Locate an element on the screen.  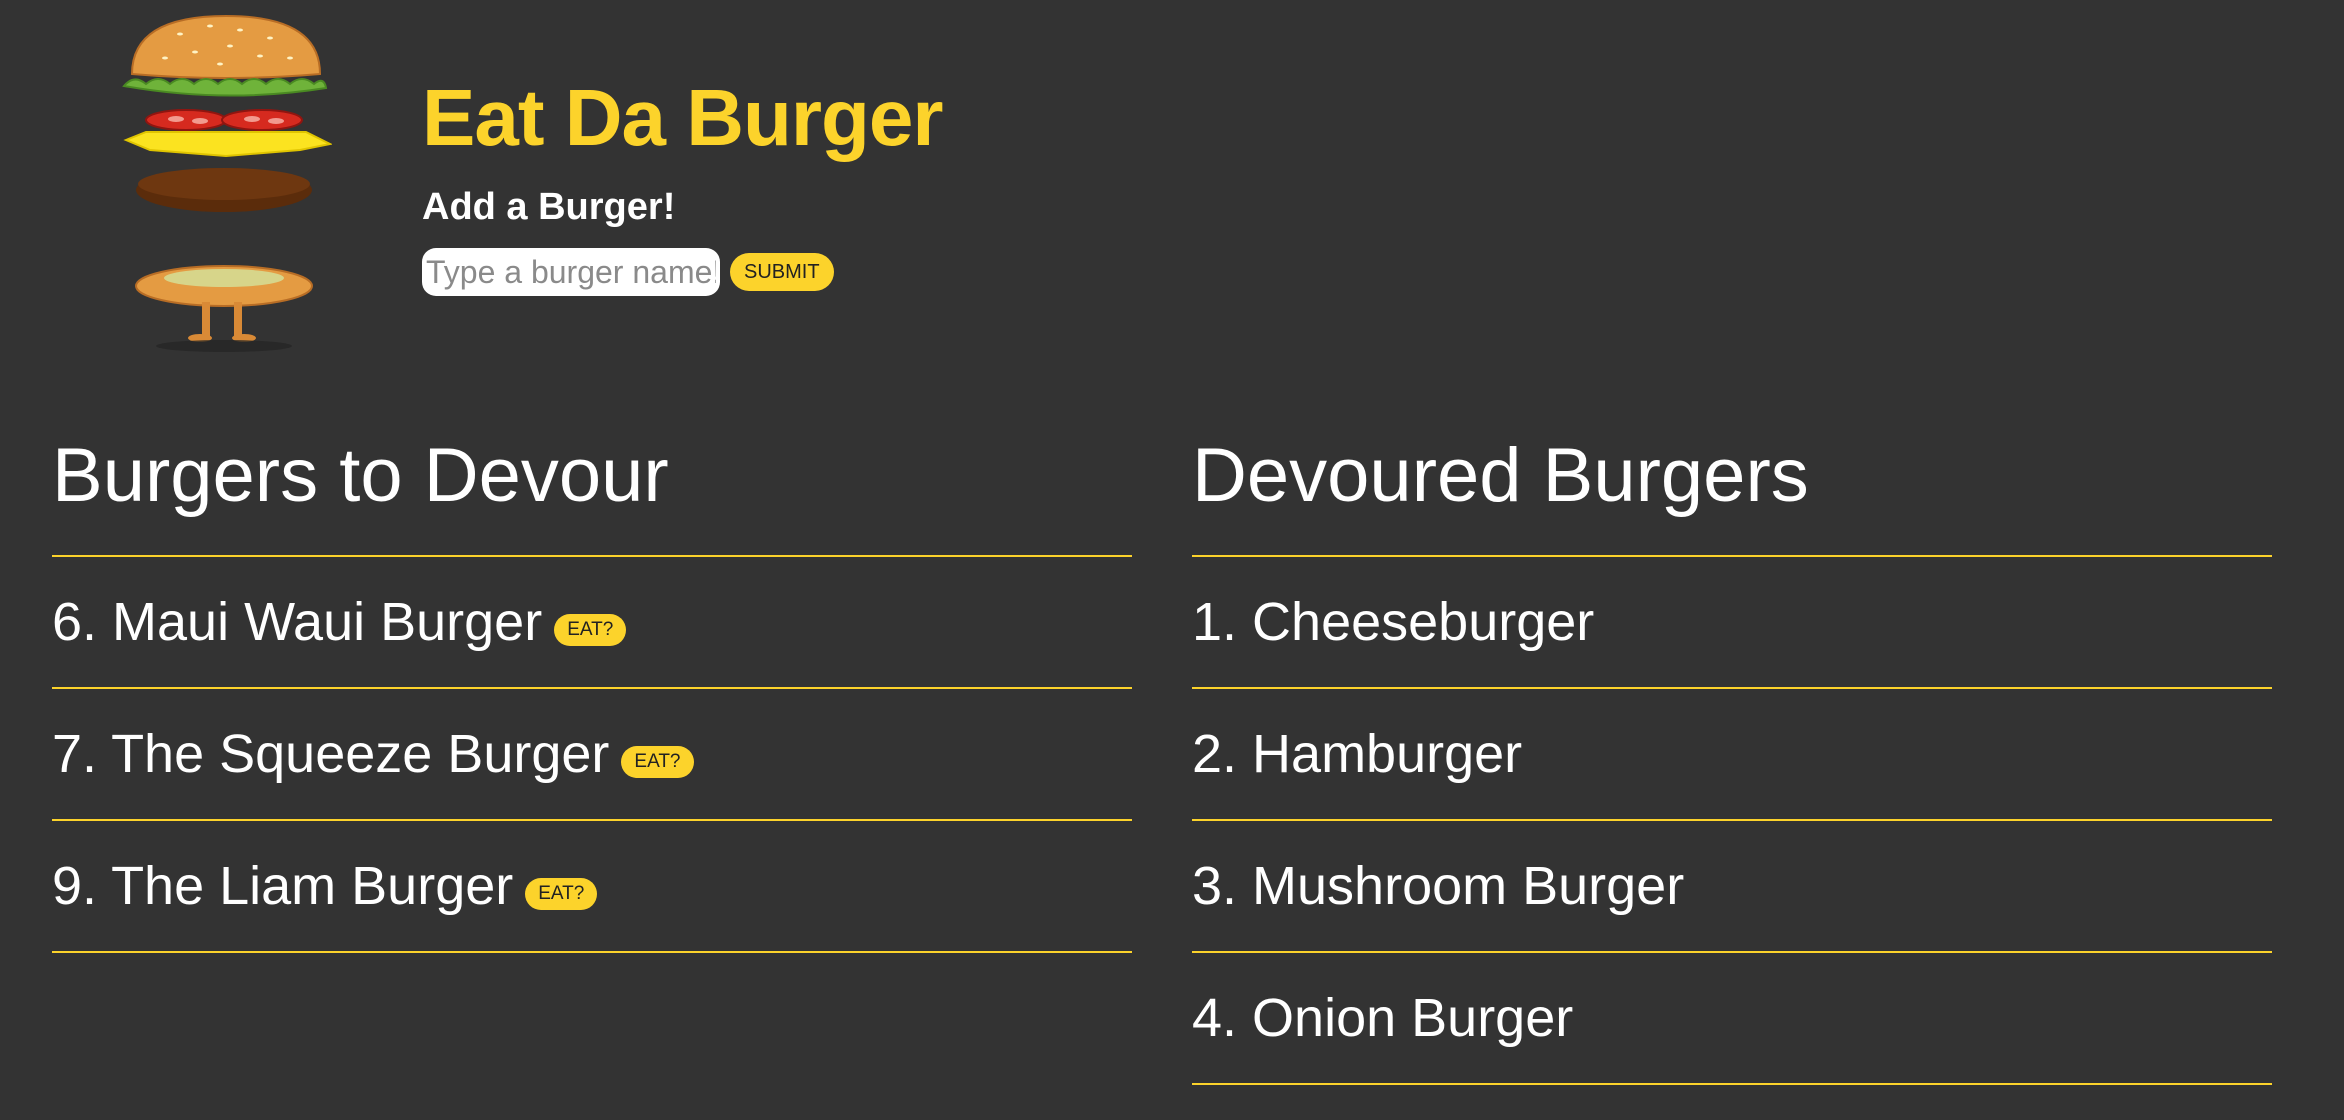
top-bun-shape is located at coordinates (226, 46).